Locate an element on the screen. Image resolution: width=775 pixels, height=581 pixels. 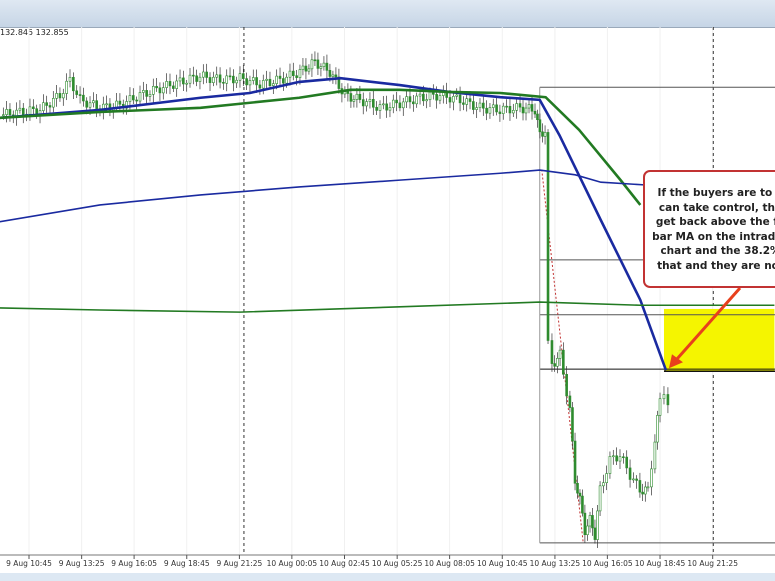
annotation-line: chart and the 38.2% is located at coordinates (717, 251).